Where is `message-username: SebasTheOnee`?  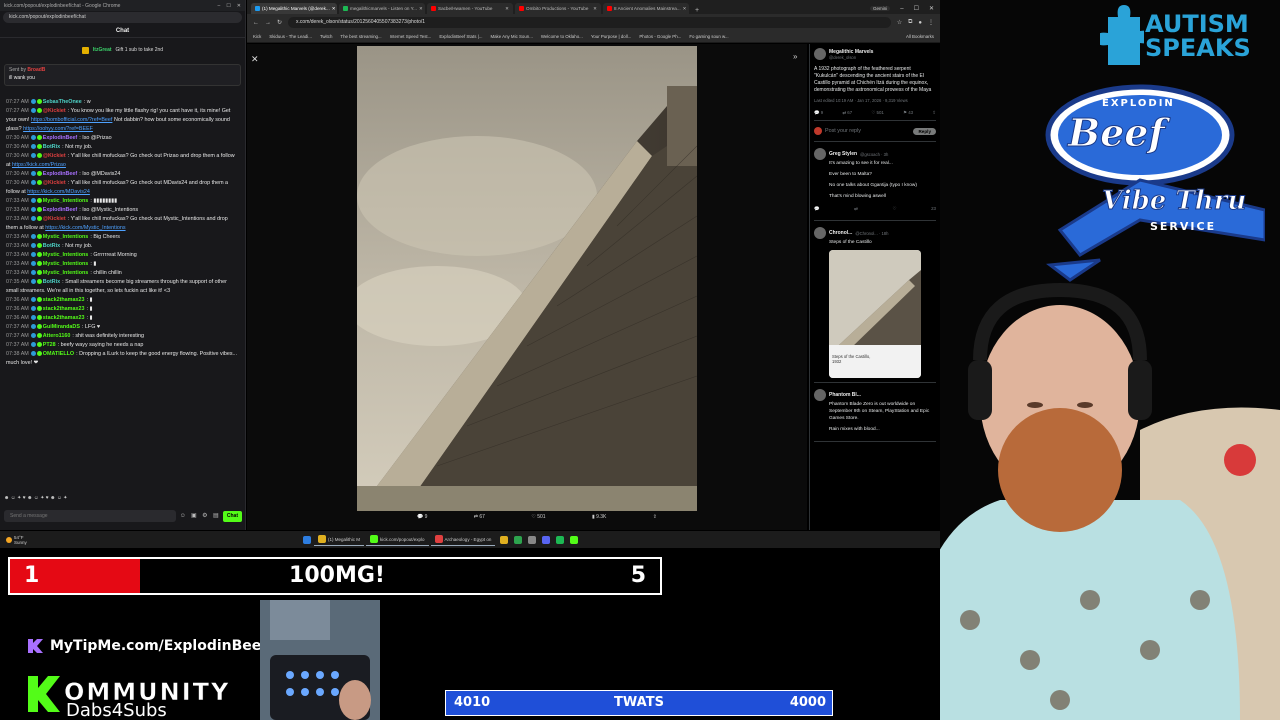 message-username: SebasTheOnee is located at coordinates (62, 102).